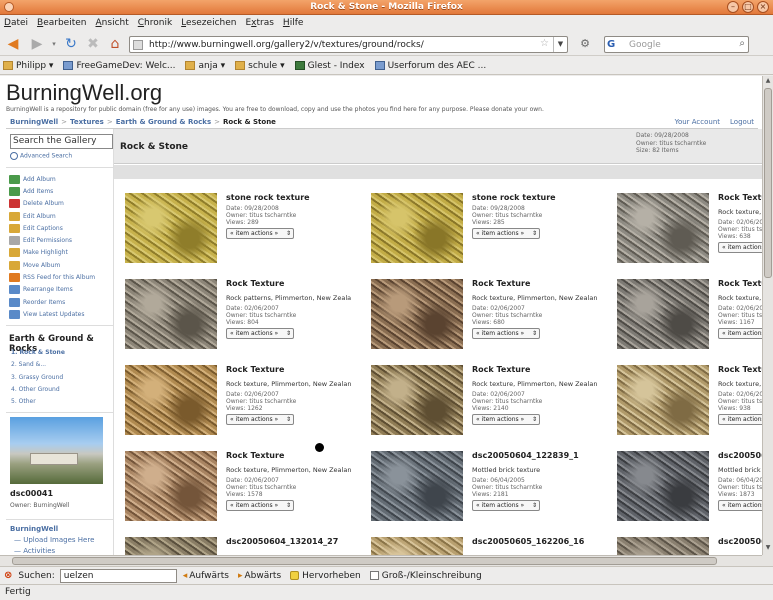 The height and width of the screenshot is (600, 773). What do you see at coordinates (329, 66) in the screenshot?
I see `bookmark-glest: Glest - Index` at bounding box center [329, 66].